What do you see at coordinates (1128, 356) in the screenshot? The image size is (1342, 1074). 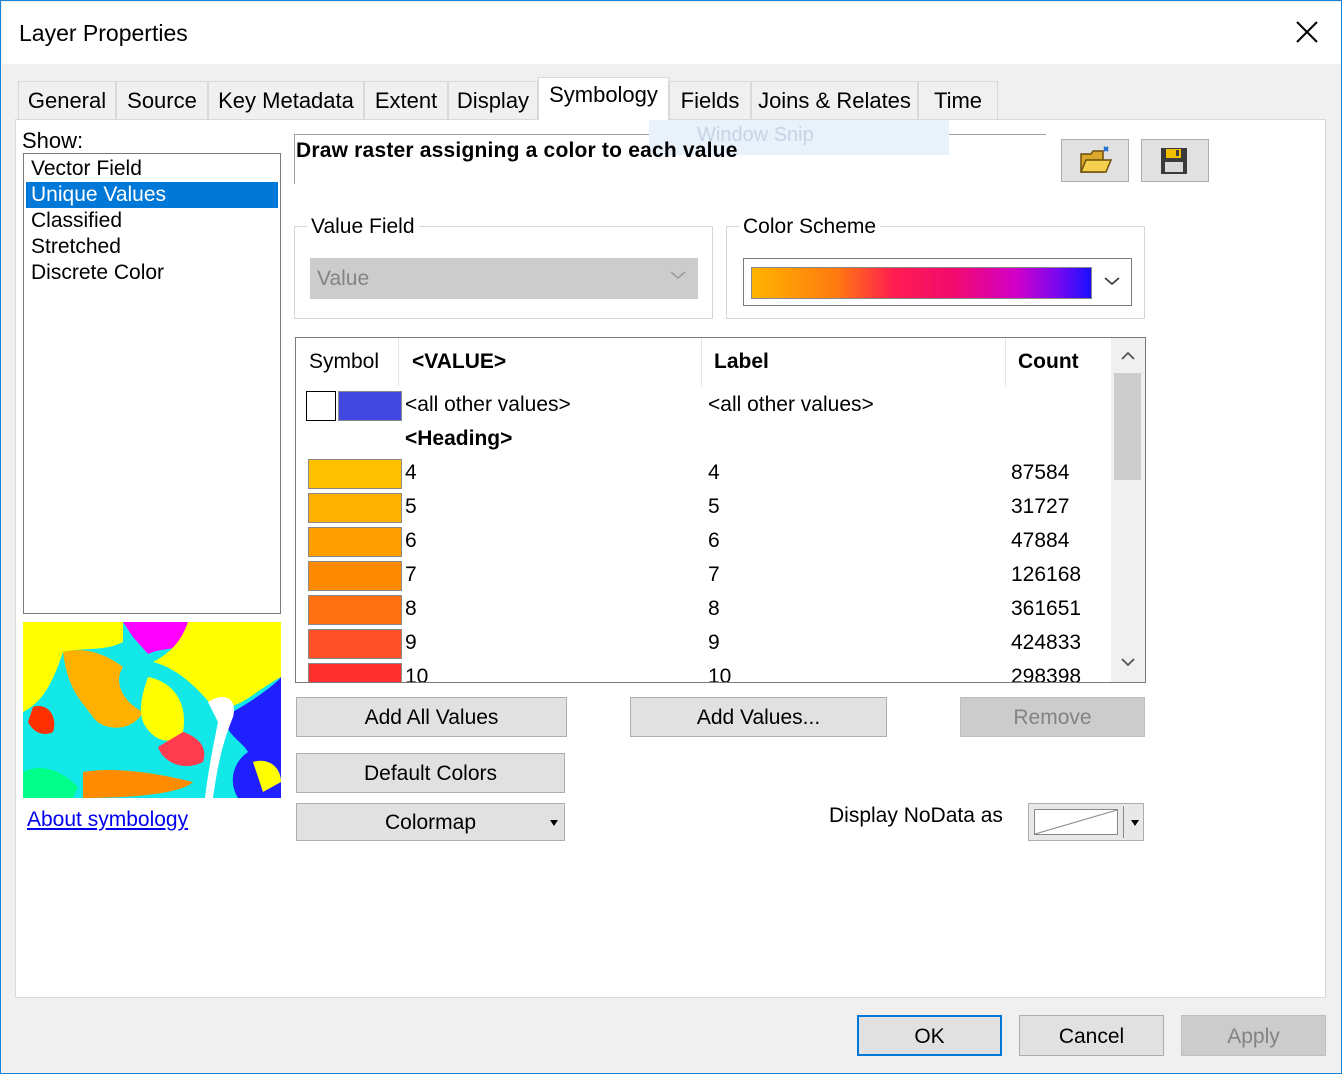 I see `chevron-up-icon` at bounding box center [1128, 356].